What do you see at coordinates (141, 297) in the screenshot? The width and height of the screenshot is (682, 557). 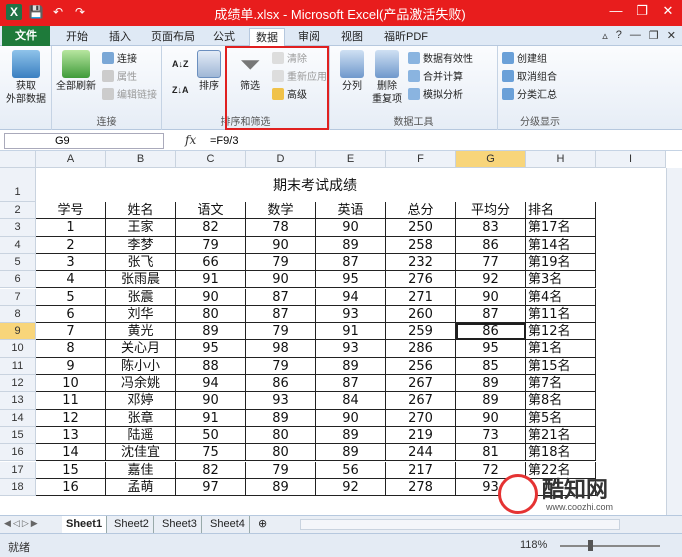 I see `table-cell: 张震` at bounding box center [141, 297].